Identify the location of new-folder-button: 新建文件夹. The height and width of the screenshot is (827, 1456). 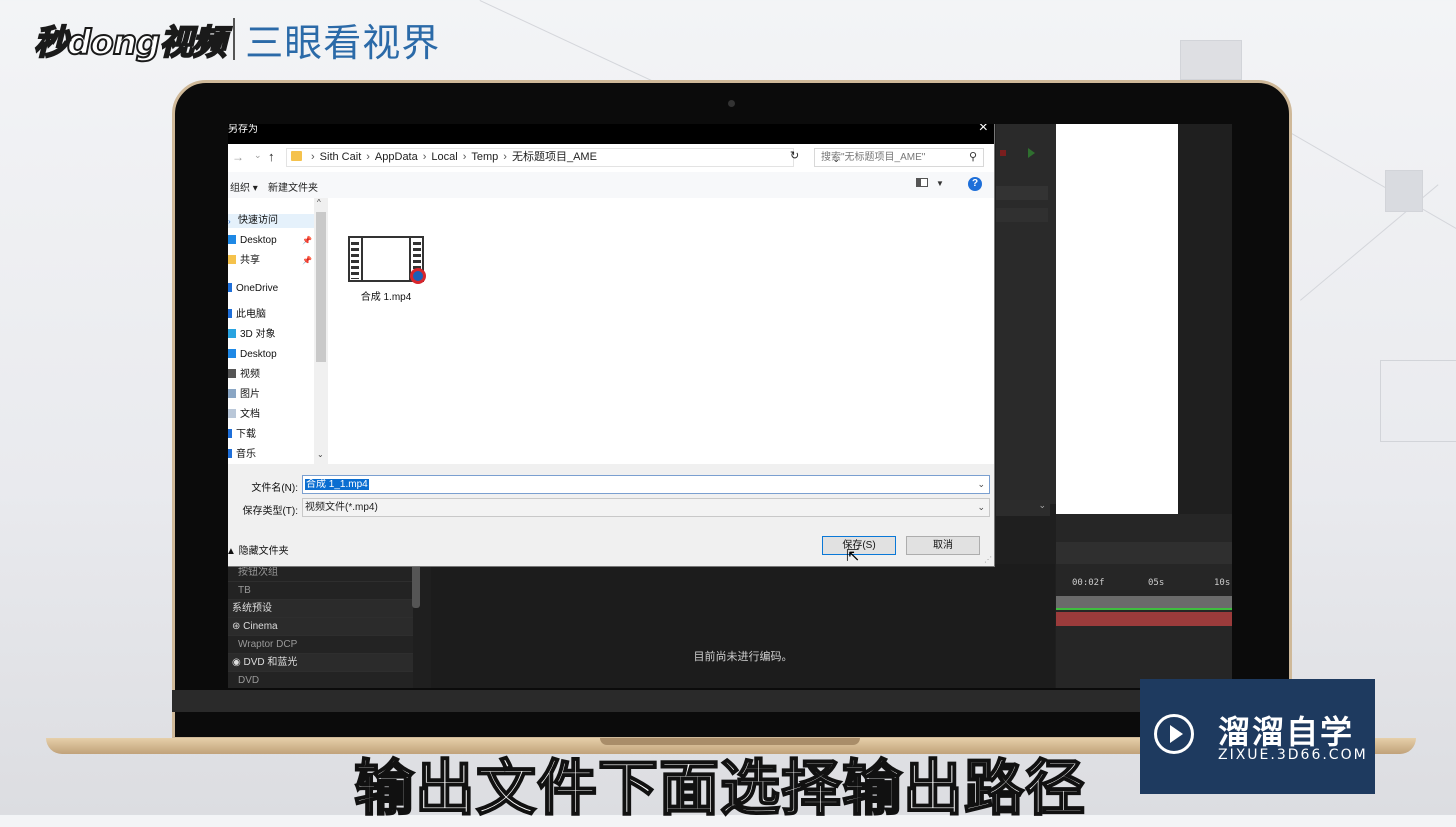
(293, 186).